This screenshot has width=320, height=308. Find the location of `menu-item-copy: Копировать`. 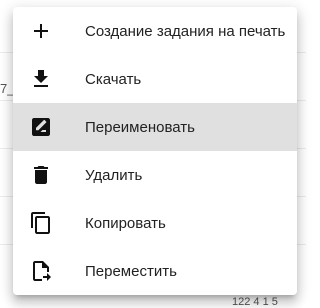

menu-item-copy: Копировать is located at coordinates (155, 223).